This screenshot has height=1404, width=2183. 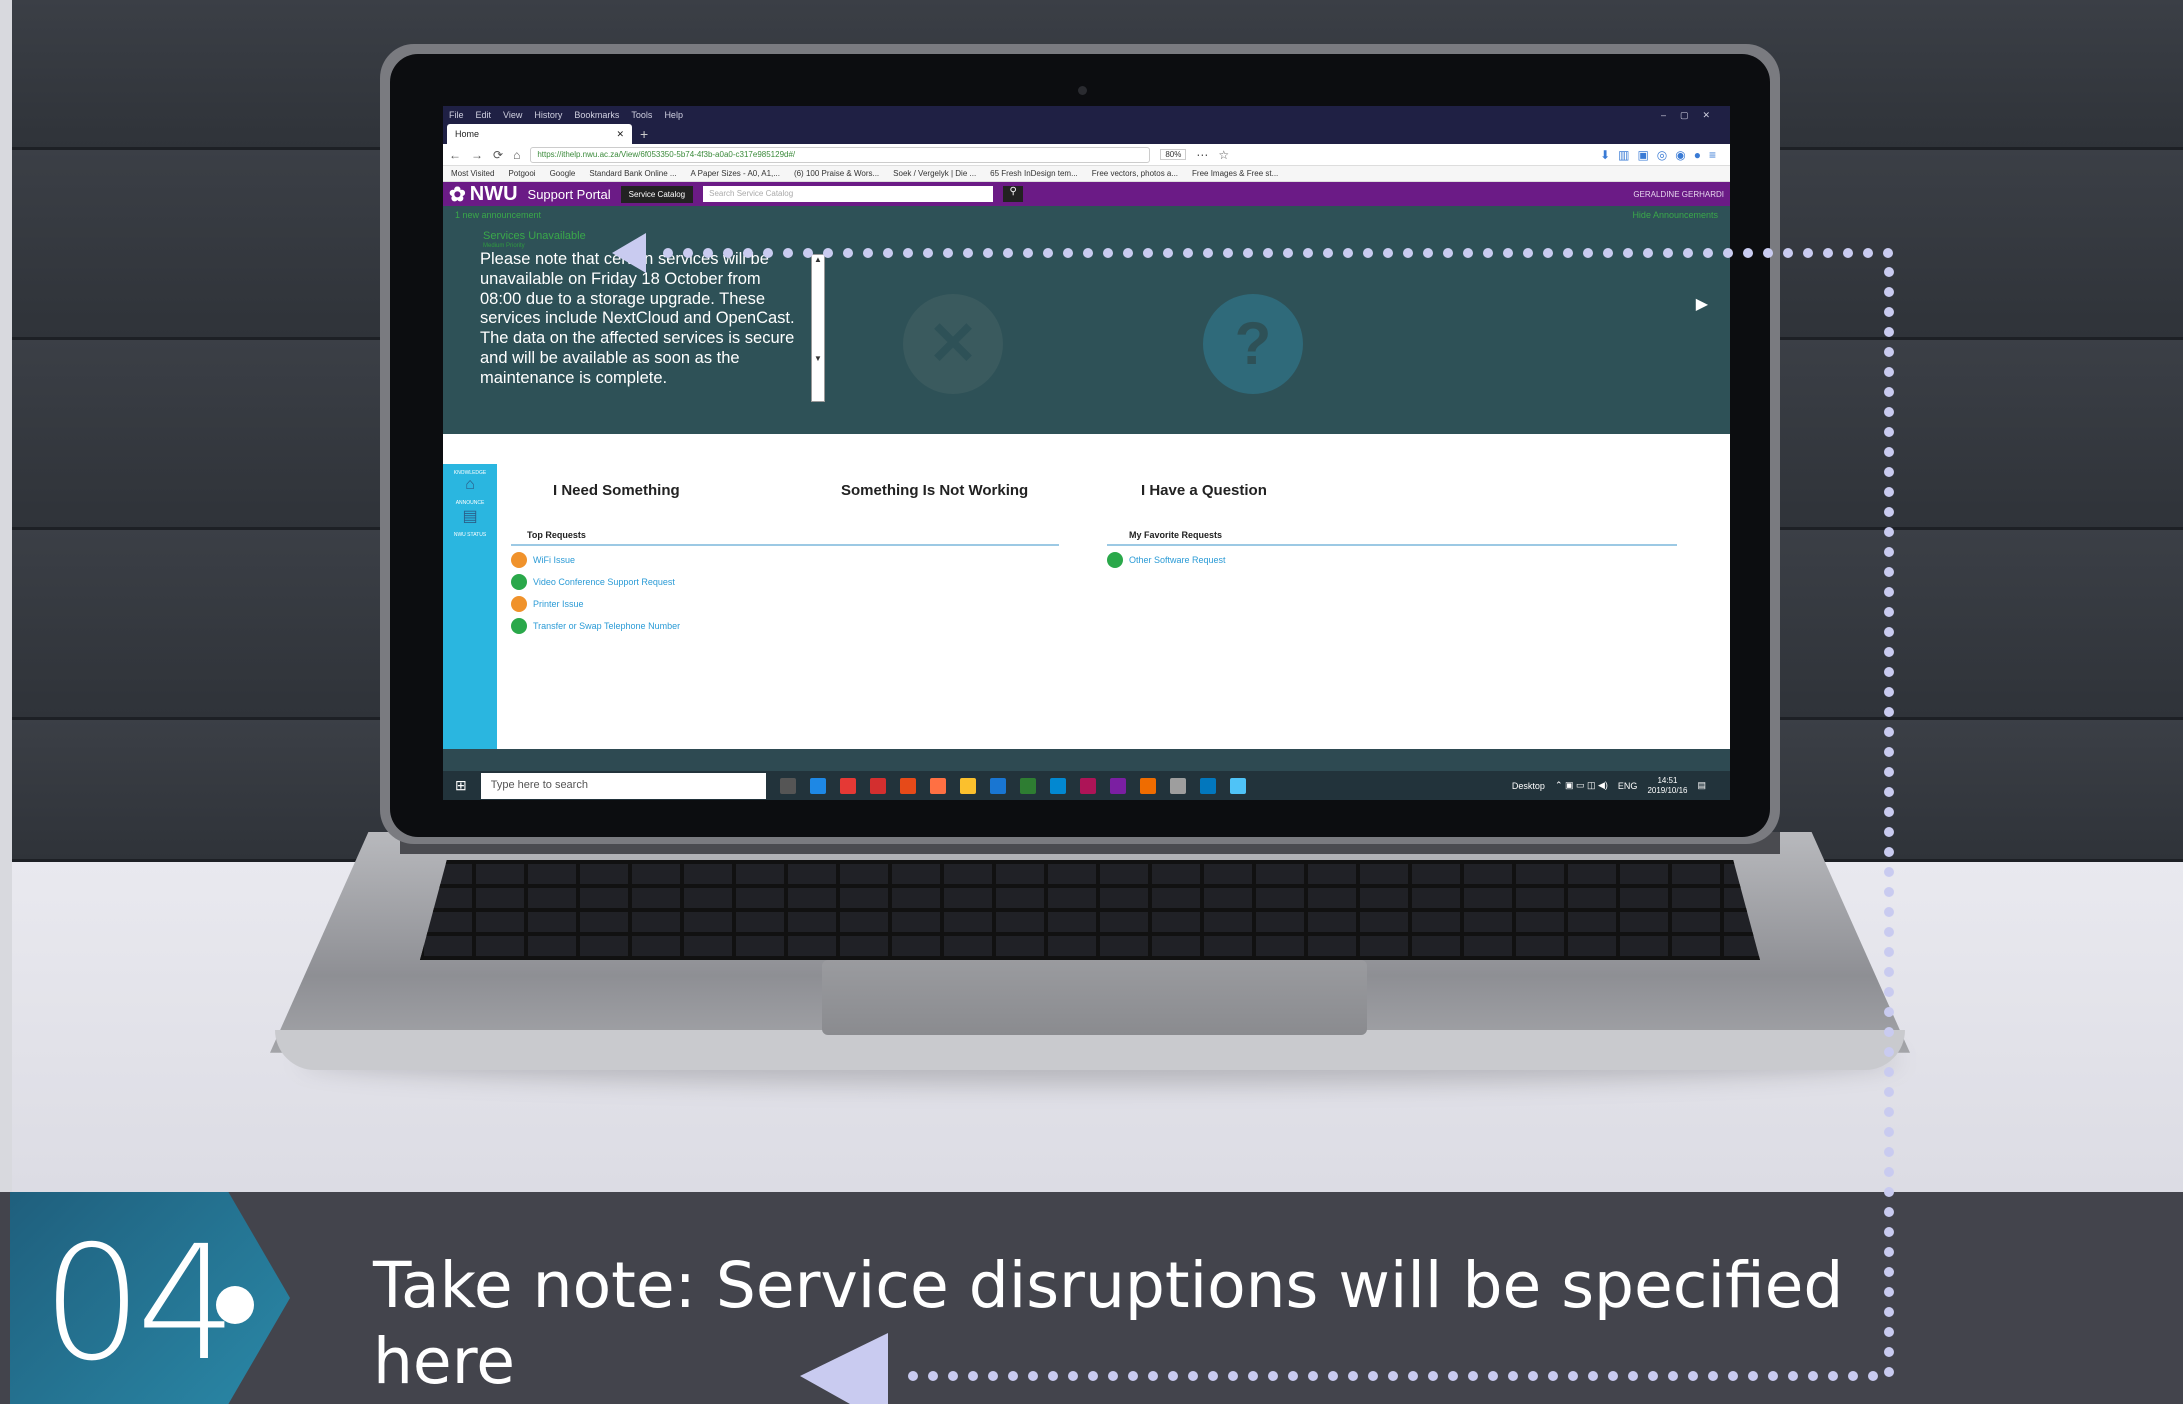 I want to click on tab-i-need-something: I Need Something, so click(x=616, y=490).